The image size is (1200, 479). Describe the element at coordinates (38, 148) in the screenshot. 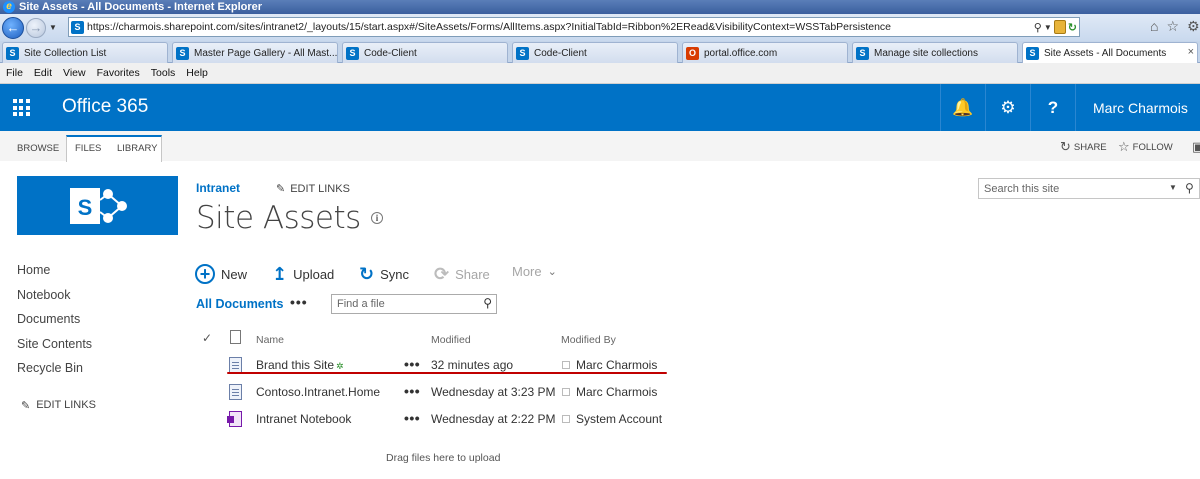

I see `tab-browse: BROWSE` at that location.